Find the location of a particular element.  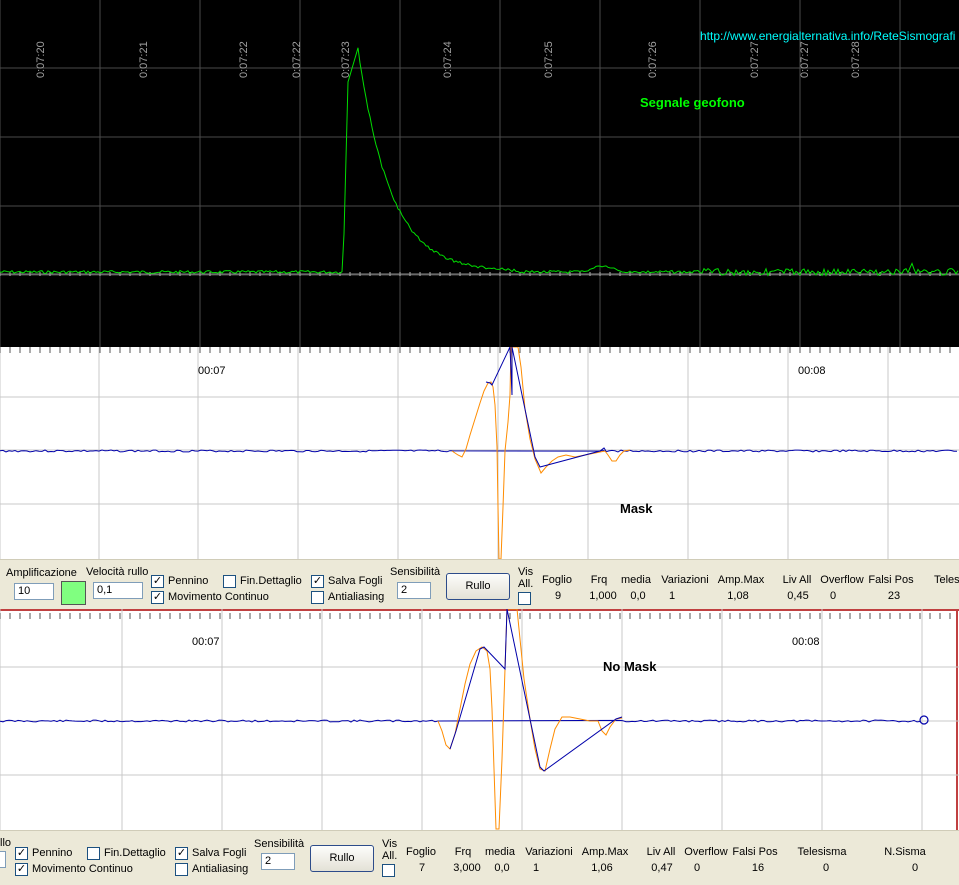

value-overflow: 0 is located at coordinates (833, 596).